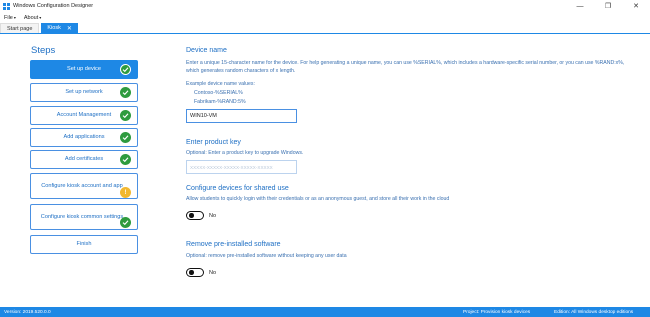 Image resolution: width=650 pixels, height=317 pixels. What do you see at coordinates (6, 6) in the screenshot?
I see `app-icon` at bounding box center [6, 6].